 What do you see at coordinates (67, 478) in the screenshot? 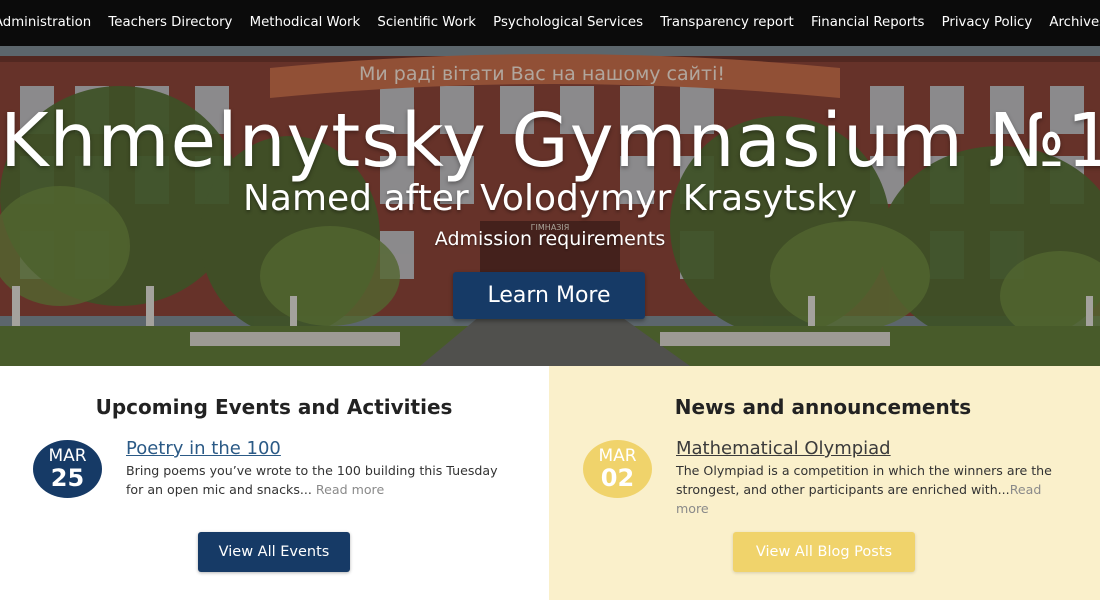
I see `event-date-day: 25` at bounding box center [67, 478].